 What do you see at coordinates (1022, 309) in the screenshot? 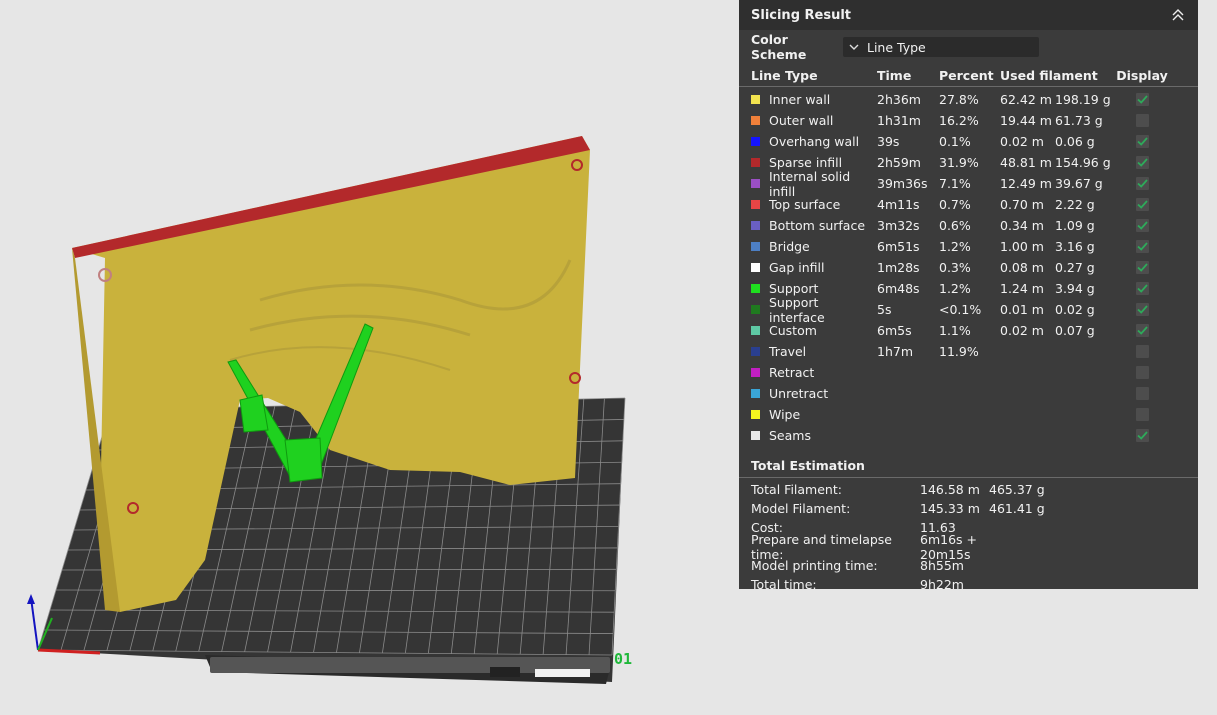
I see `length-cell: 0.01 m` at bounding box center [1022, 309].